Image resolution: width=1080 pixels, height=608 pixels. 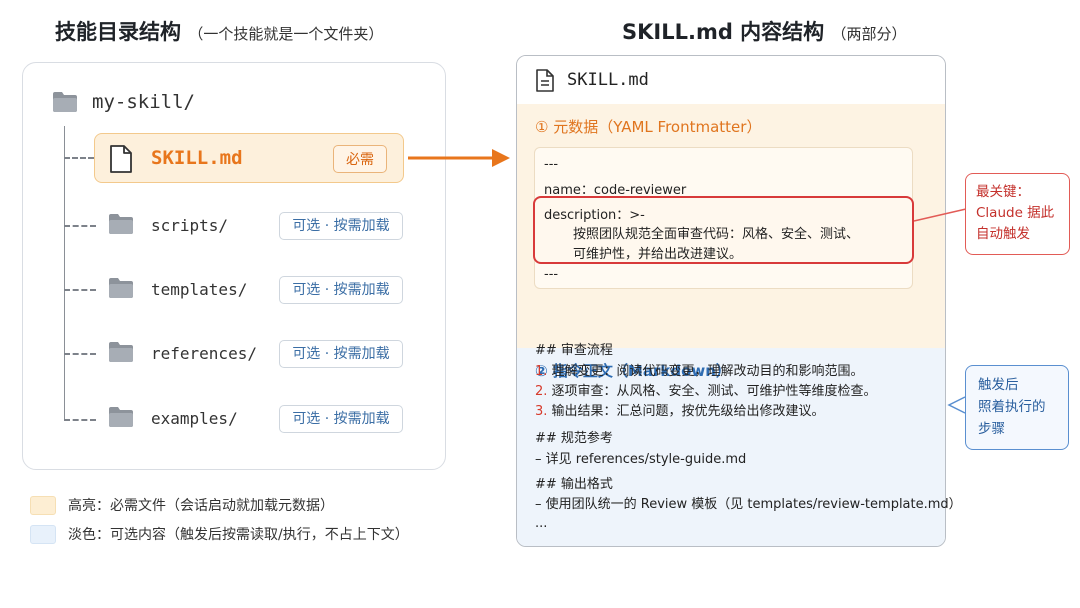 I want to click on callout-line: 照着执行的, so click(x=1012, y=407).